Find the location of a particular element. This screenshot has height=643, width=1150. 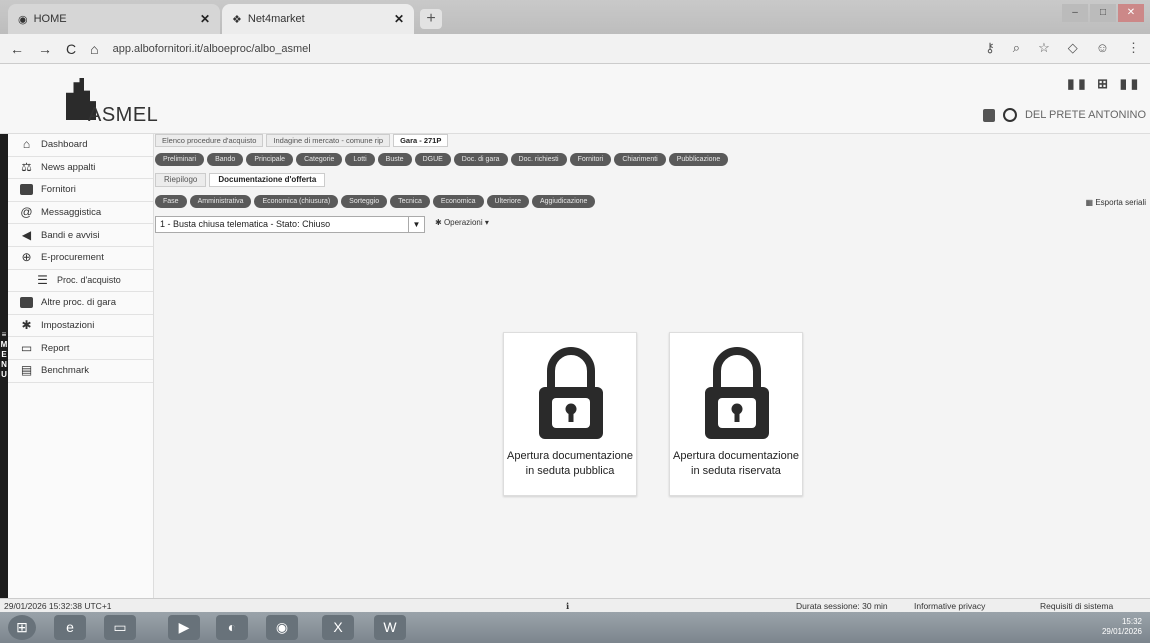

globe-icon: ◉ is located at coordinates (23, 19).